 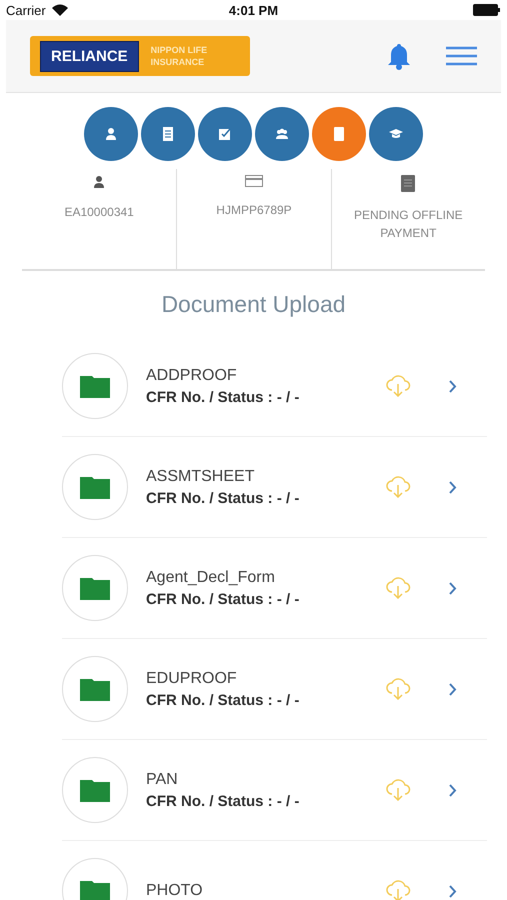 What do you see at coordinates (192, 375) in the screenshot?
I see `document-name: ADDPROOF` at bounding box center [192, 375].